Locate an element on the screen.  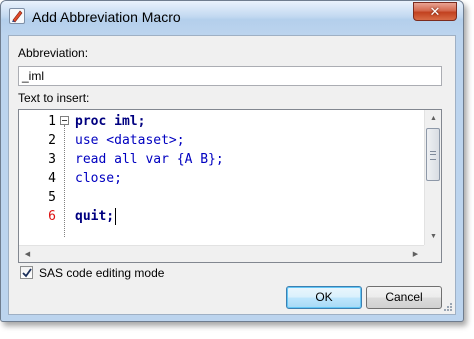
horizontal-scrollbar: ◀ ▶ is located at coordinates (221, 253).